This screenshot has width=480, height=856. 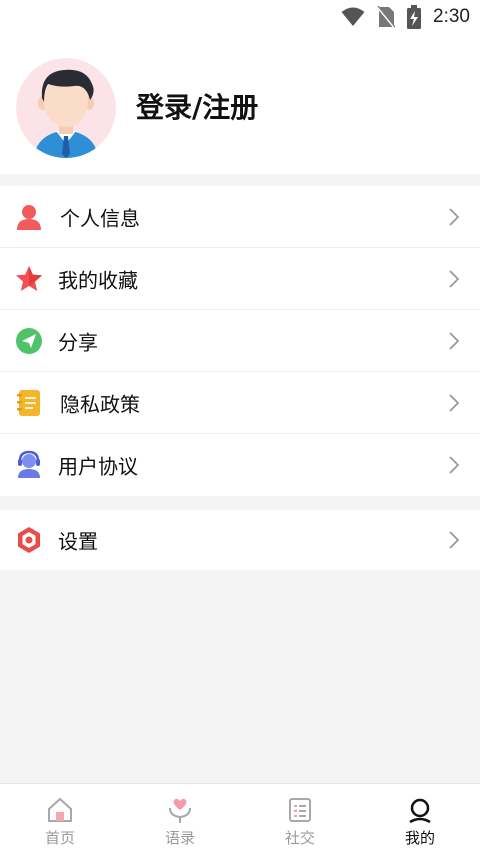 What do you see at coordinates (386, 17) in the screenshot?
I see `no-sim-icon` at bounding box center [386, 17].